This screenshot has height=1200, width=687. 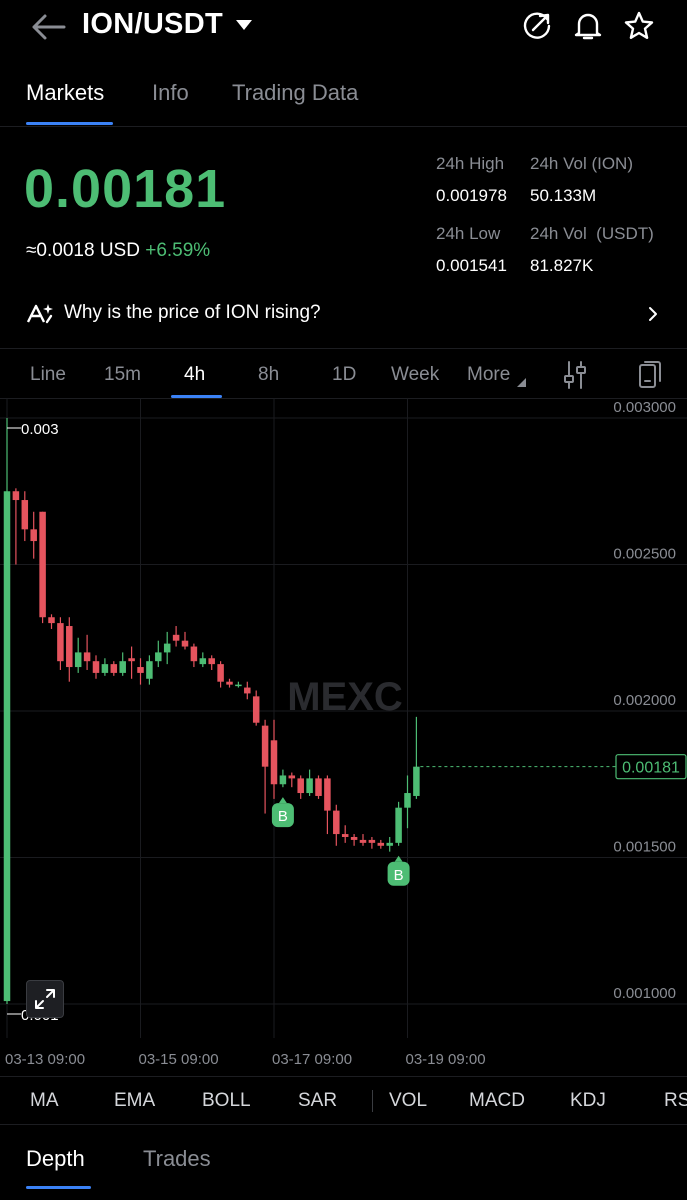 What do you see at coordinates (497, 1101) in the screenshot?
I see `indicator-macd: MACD` at bounding box center [497, 1101].